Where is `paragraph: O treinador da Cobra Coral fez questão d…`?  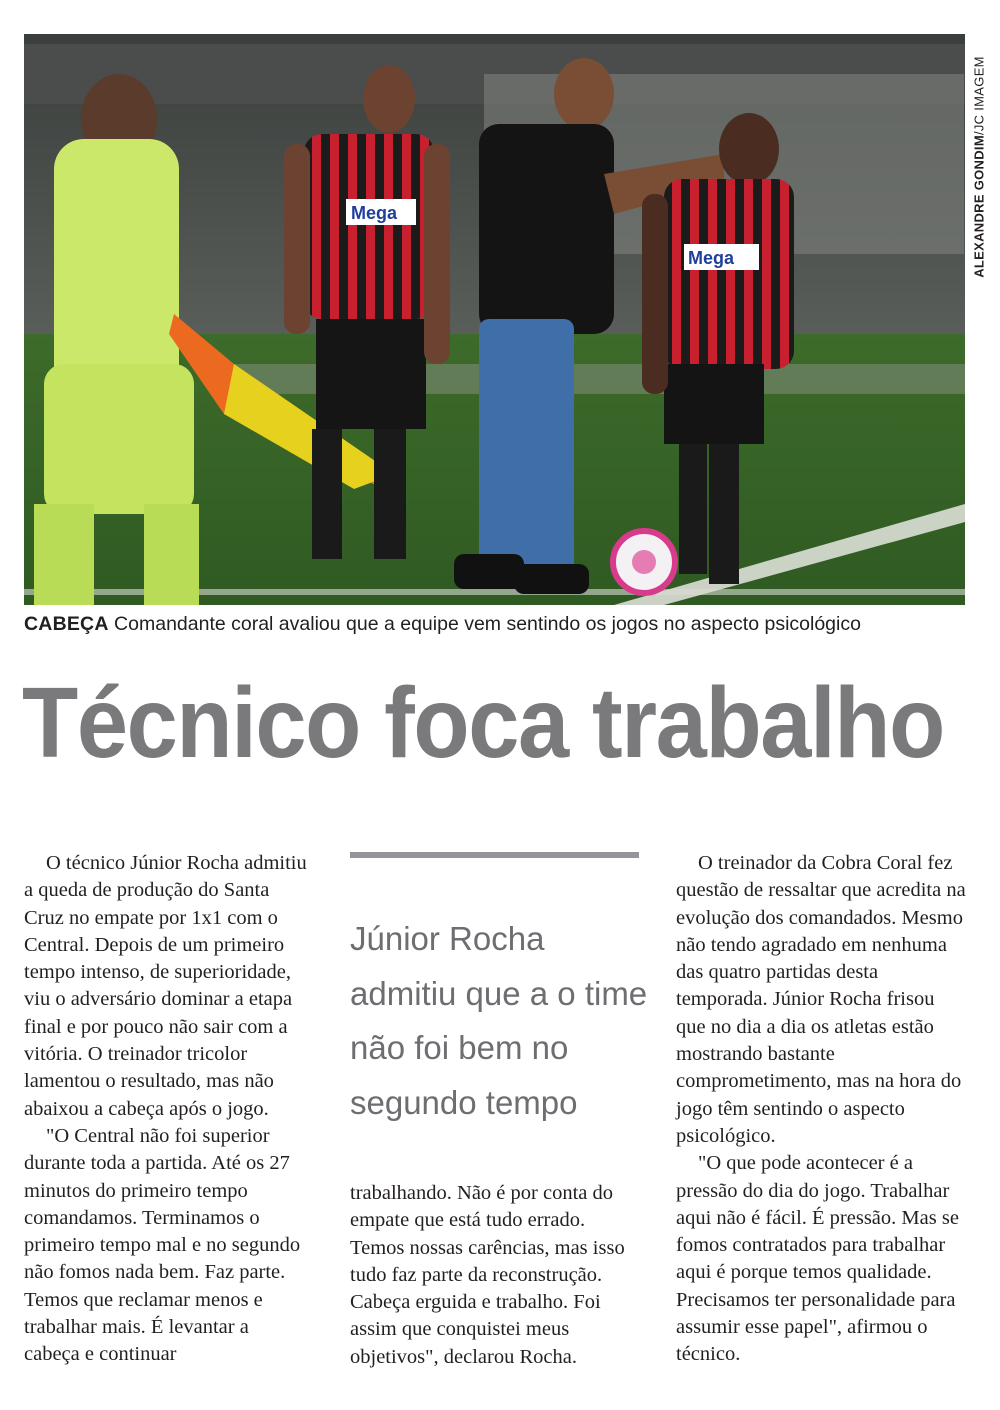 paragraph: O treinador da Cobra Coral fez questão d… is located at coordinates (821, 999).